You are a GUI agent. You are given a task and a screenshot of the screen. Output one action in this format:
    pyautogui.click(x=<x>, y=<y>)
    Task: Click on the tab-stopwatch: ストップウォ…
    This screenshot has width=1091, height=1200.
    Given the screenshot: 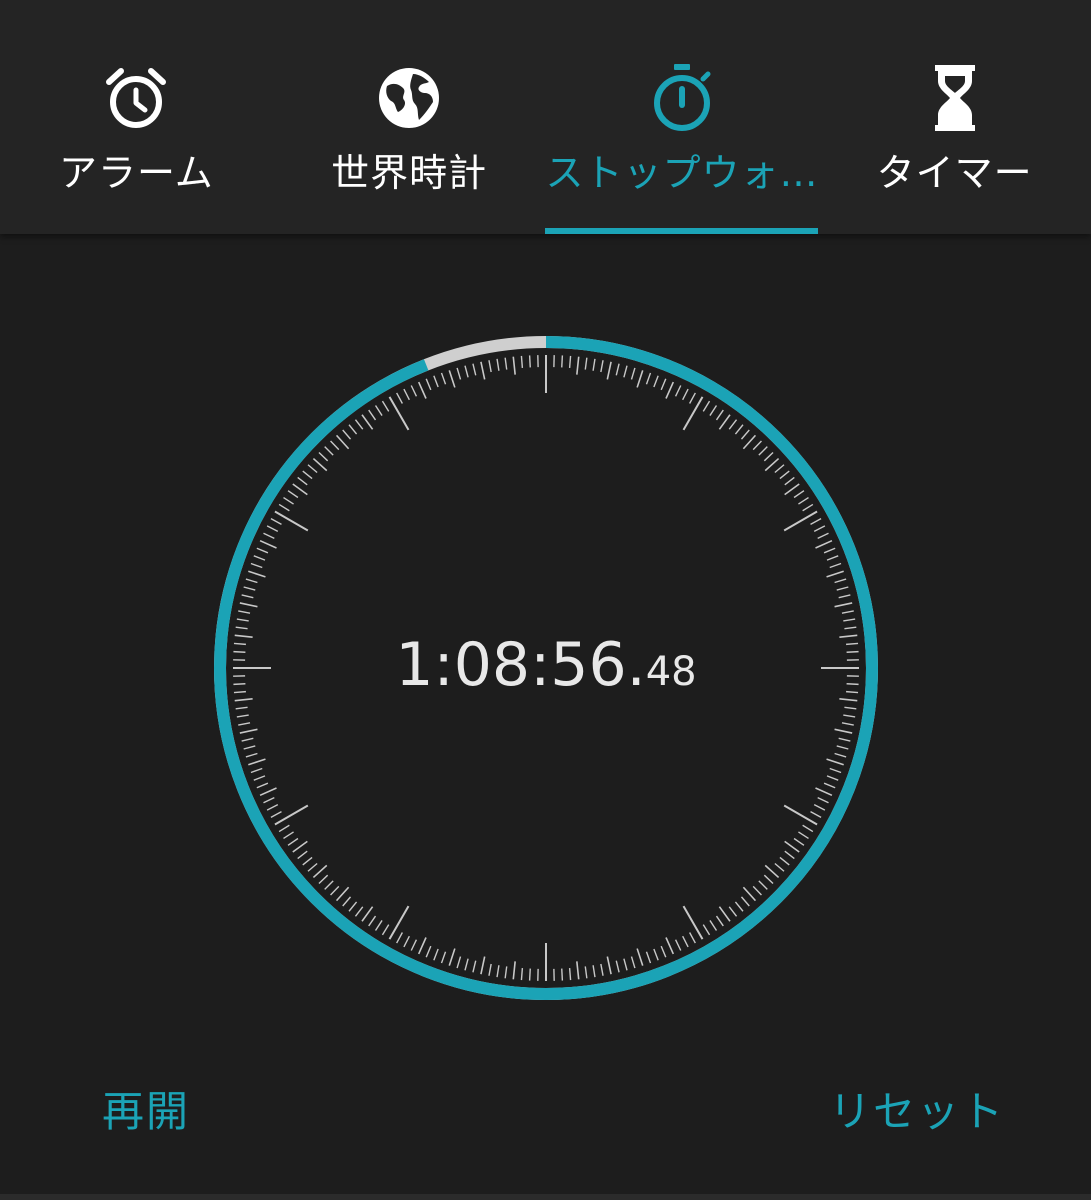 What is the action you would take?
    pyautogui.click(x=682, y=117)
    